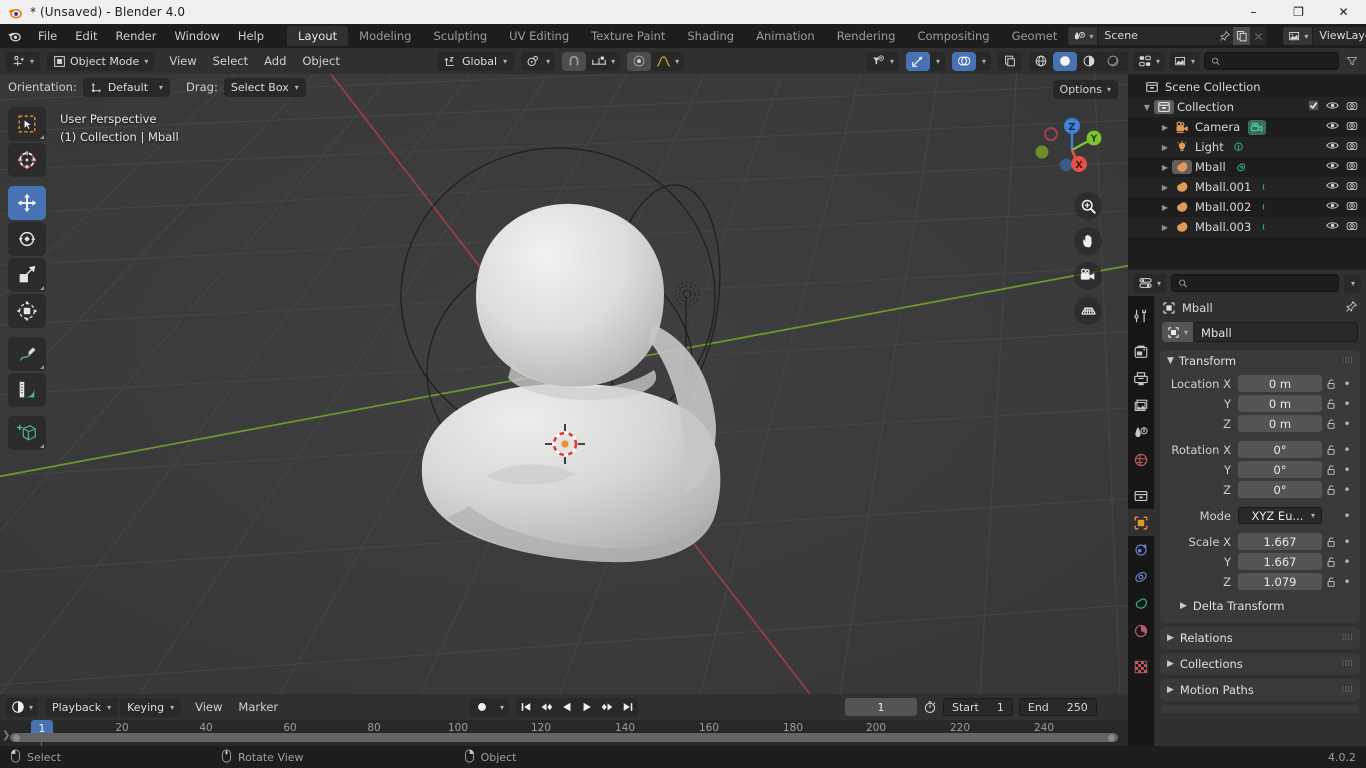 The height and width of the screenshot is (768, 1366). Describe the element at coordinates (574, 61) in the screenshot. I see `snap-magnet-toggle` at that location.